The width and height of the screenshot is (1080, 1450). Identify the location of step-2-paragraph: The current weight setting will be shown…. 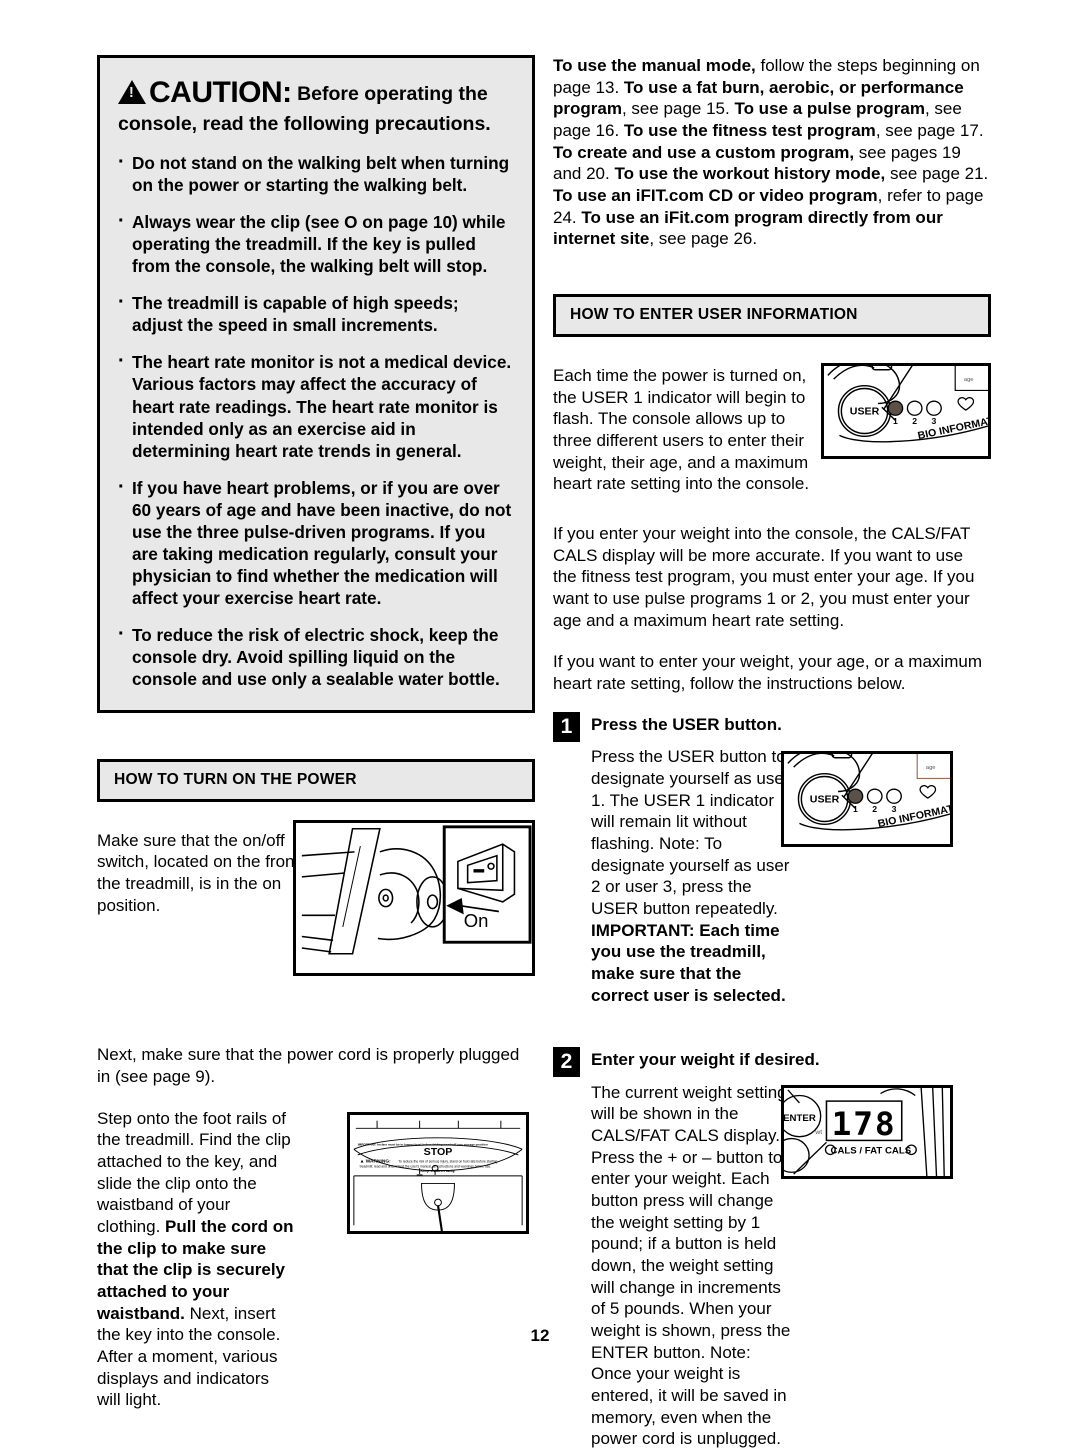
(691, 1265).